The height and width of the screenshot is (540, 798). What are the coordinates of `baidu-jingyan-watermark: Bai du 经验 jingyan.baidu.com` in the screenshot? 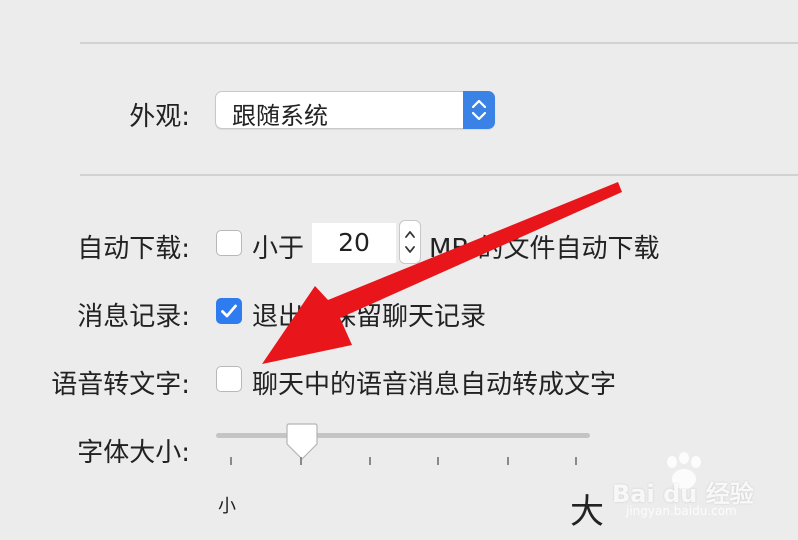 It's located at (702, 487).